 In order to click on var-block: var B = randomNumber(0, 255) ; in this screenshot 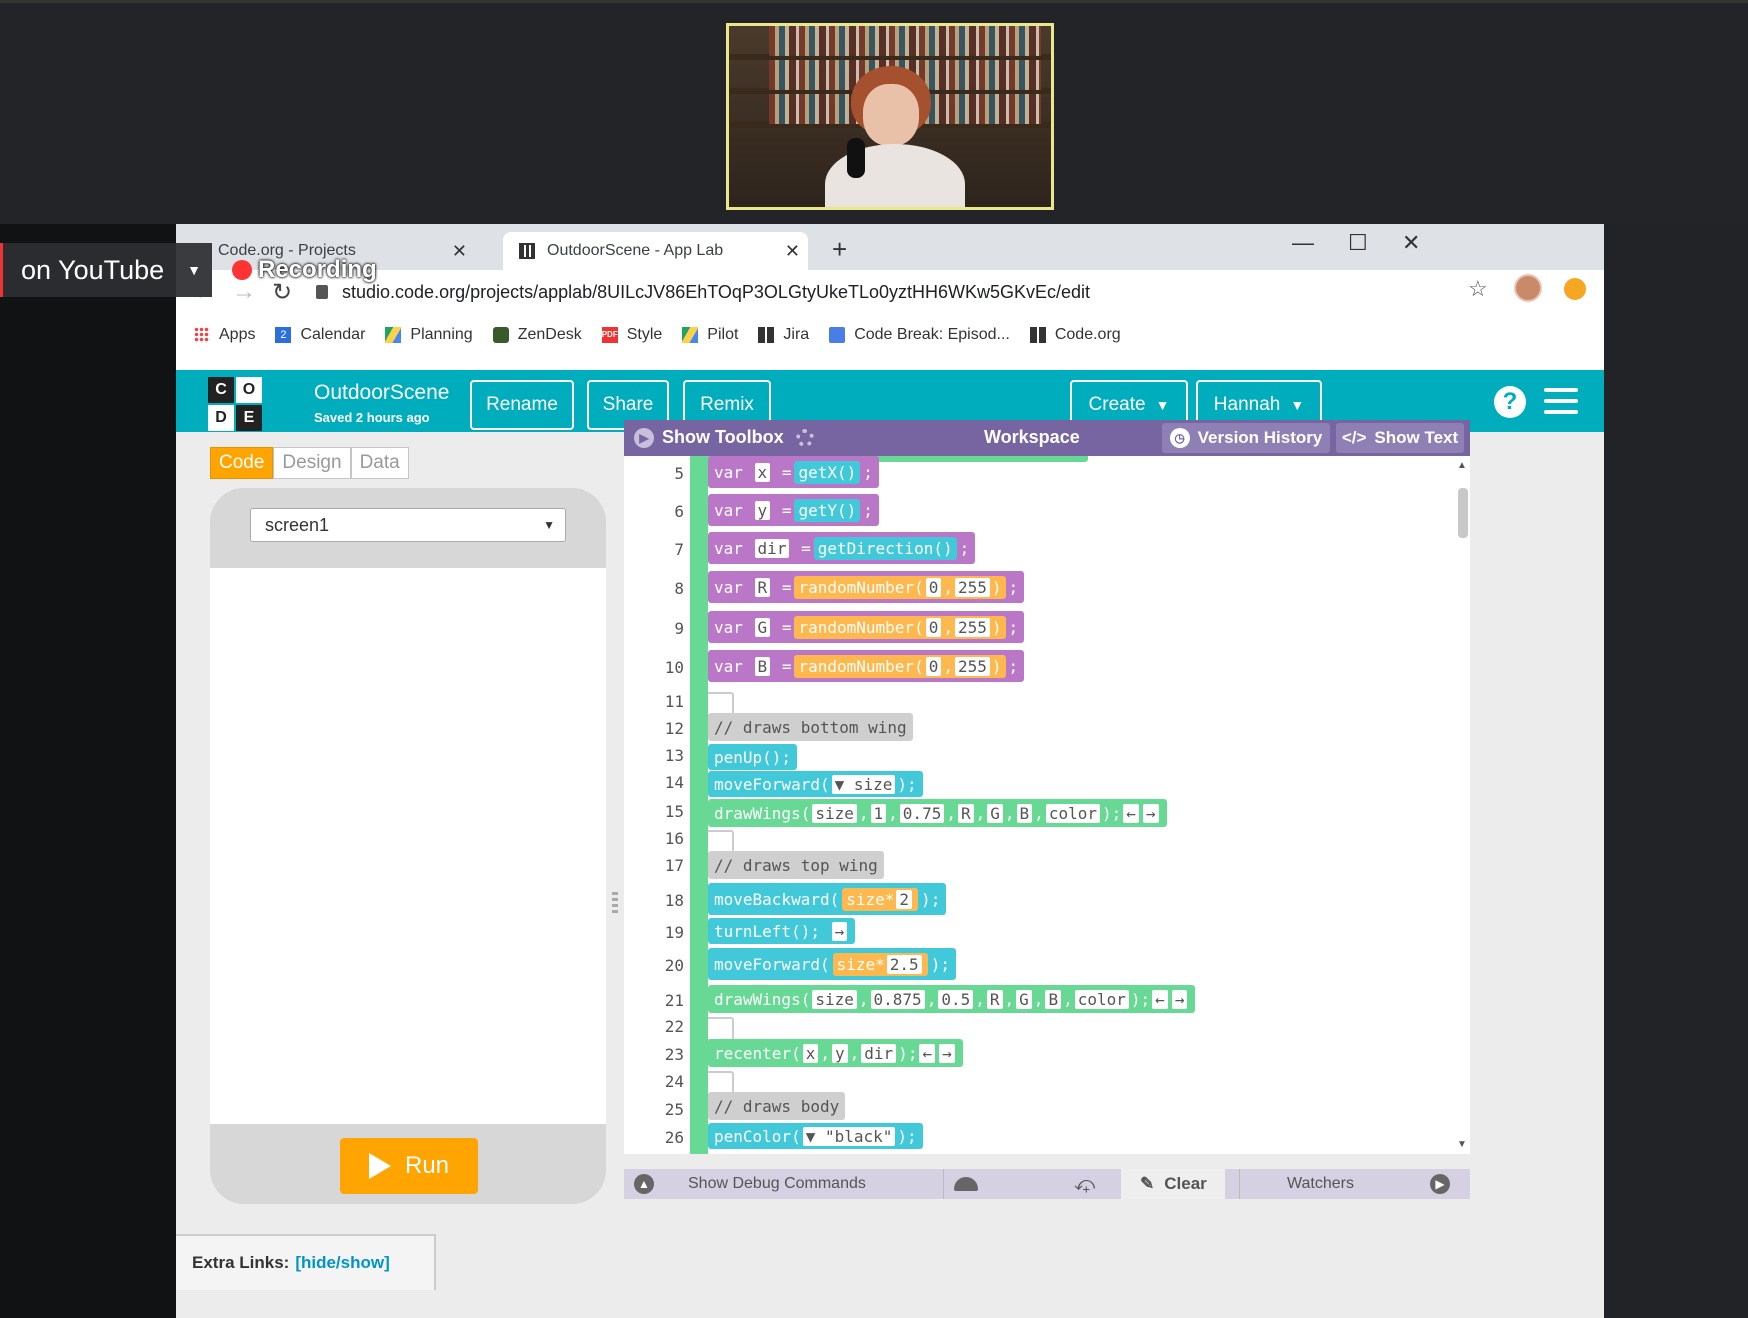, I will do `click(866, 666)`.